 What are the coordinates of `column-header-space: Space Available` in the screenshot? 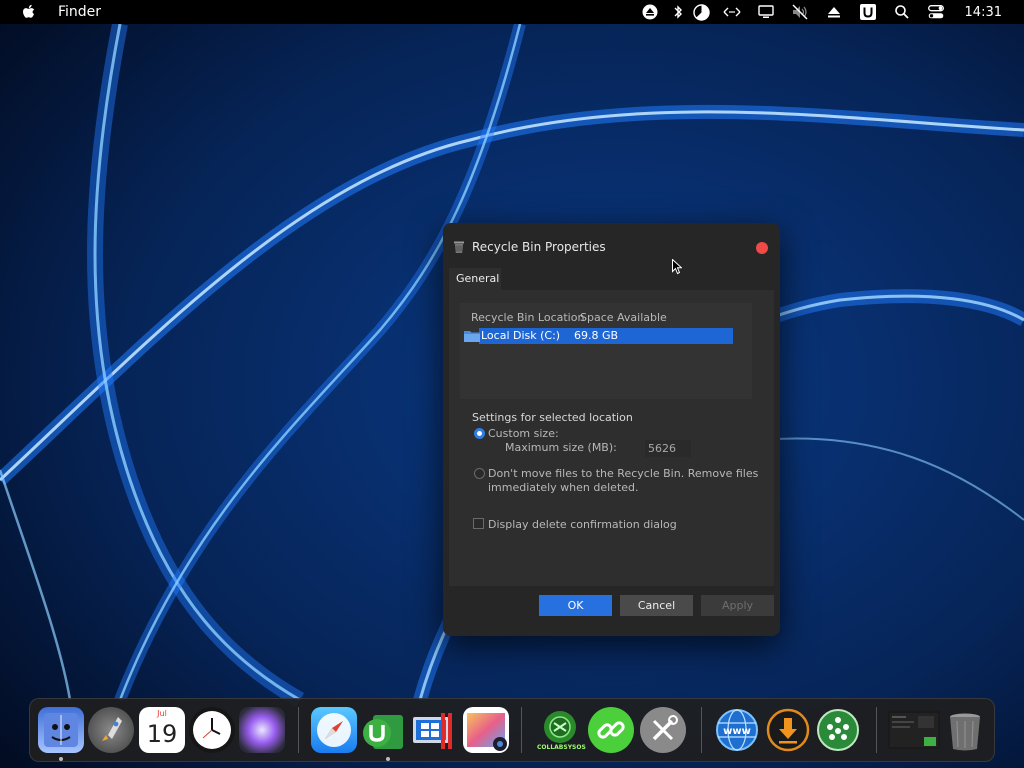 It's located at (623, 317).